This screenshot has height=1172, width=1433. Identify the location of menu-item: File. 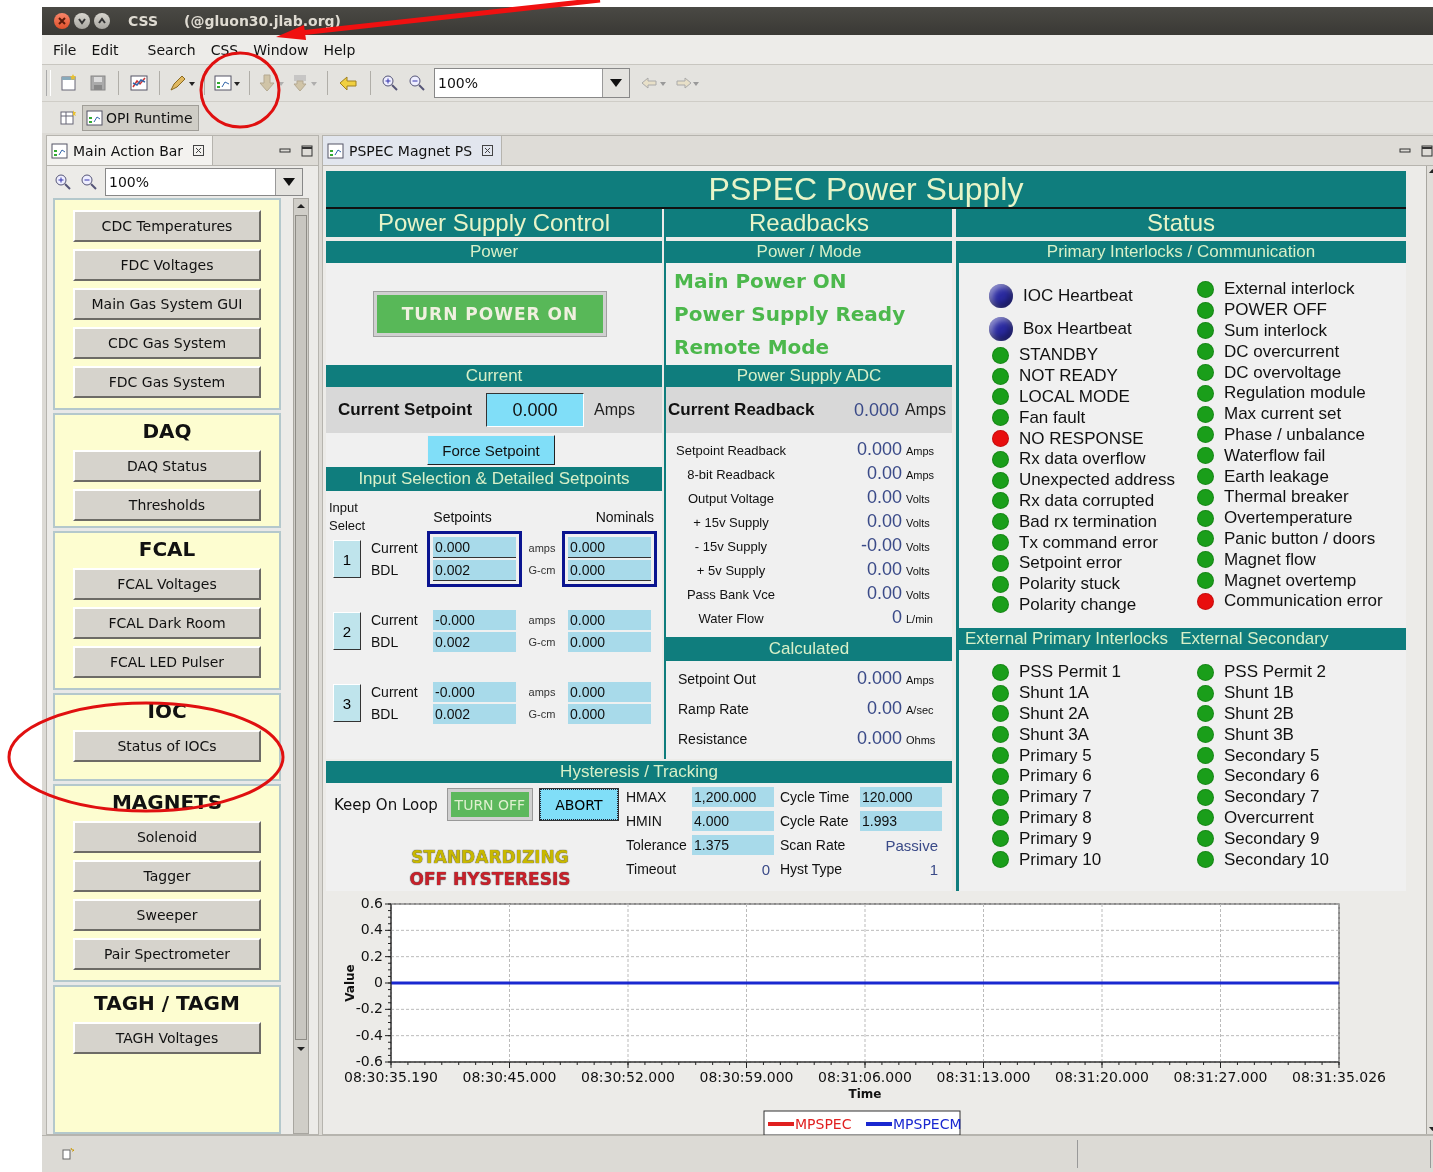
(65, 49).